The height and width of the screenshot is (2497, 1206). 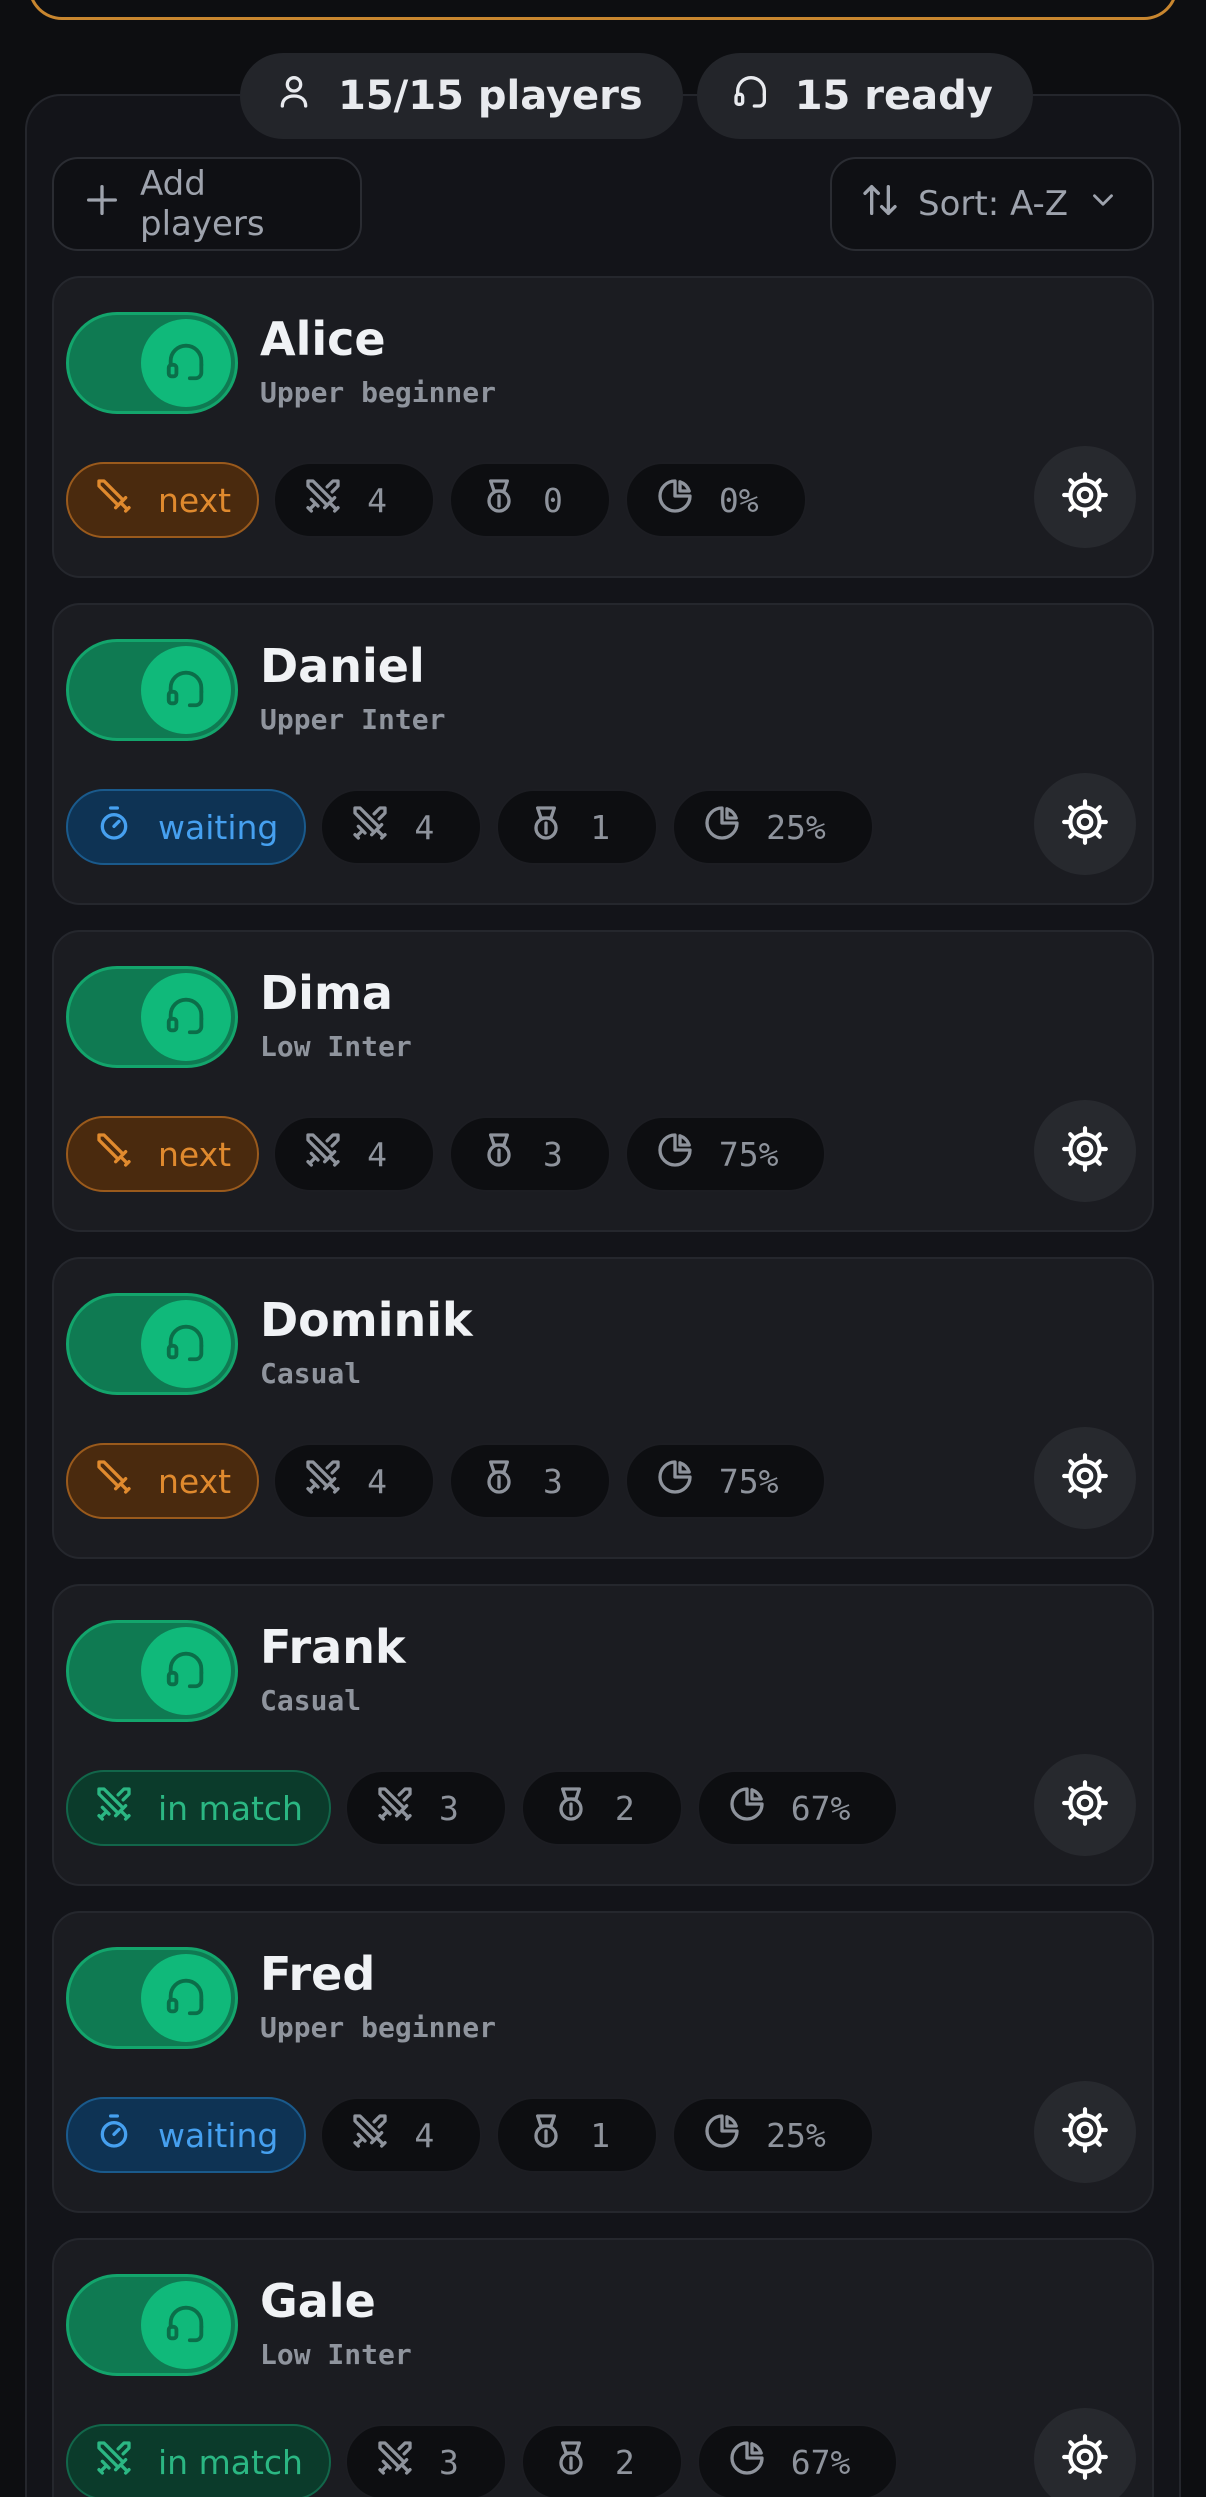 I want to click on player-card: Alice Upper beginner next 4 0 0%, so click(x=603, y=427).